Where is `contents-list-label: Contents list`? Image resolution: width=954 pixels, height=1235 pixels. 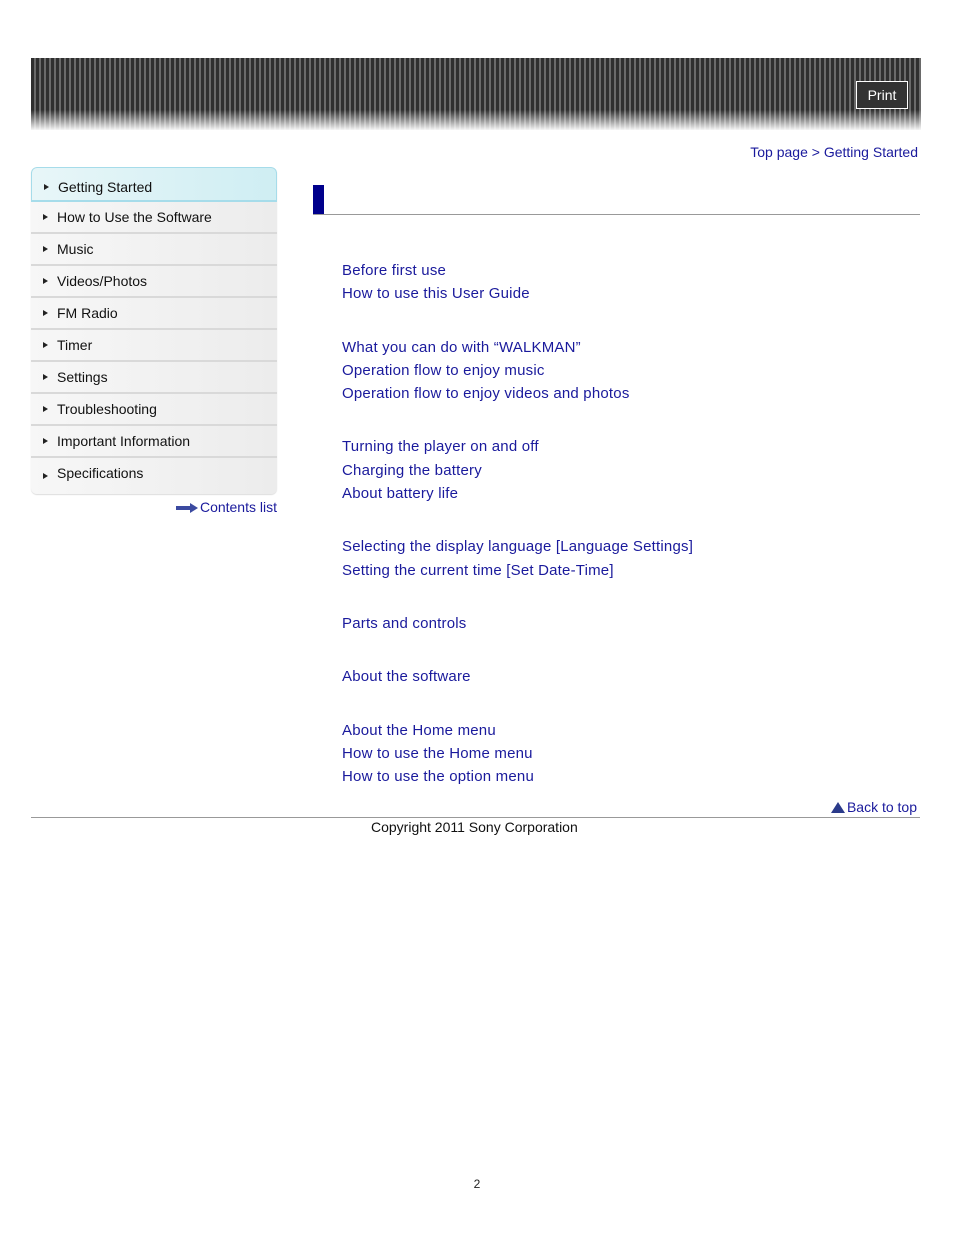
contents-list-label: Contents list is located at coordinates (238, 507).